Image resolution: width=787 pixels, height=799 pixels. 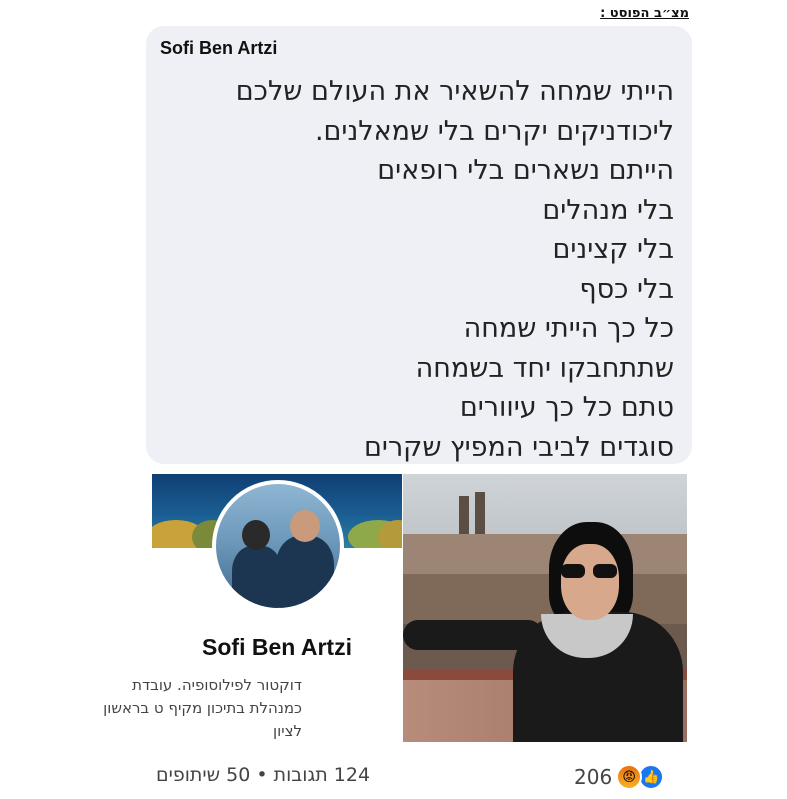 I want to click on reactions-summary: 😡 👍 206, so click(x=621, y=777).